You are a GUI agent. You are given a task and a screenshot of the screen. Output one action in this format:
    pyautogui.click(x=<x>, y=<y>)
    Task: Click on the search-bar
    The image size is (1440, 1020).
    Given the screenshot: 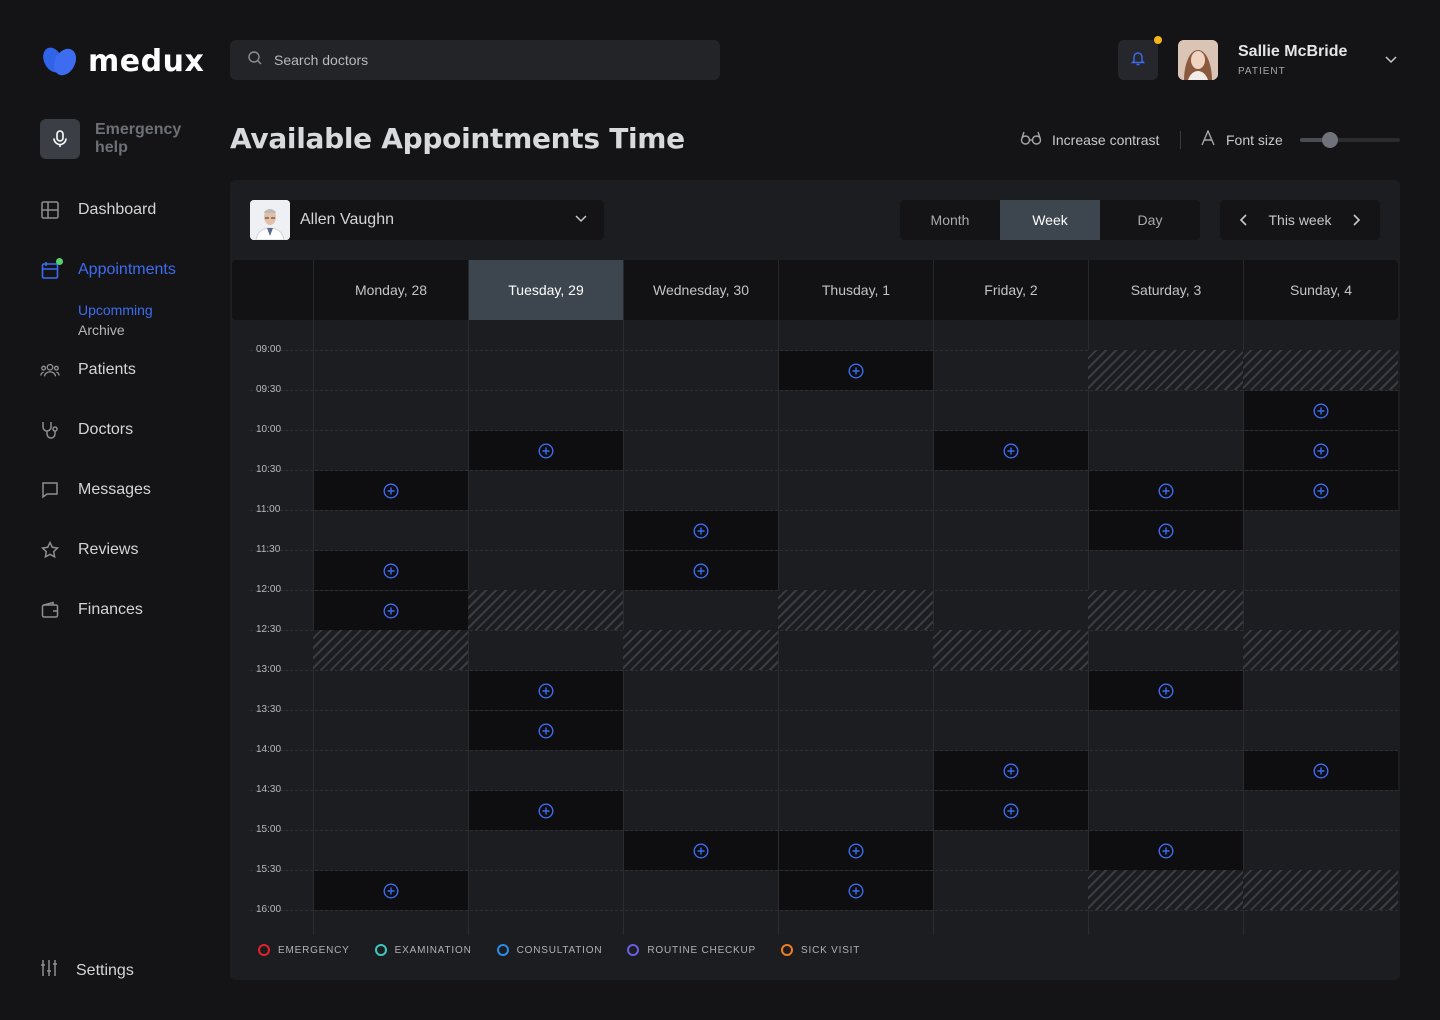 What is the action you would take?
    pyautogui.click(x=475, y=60)
    